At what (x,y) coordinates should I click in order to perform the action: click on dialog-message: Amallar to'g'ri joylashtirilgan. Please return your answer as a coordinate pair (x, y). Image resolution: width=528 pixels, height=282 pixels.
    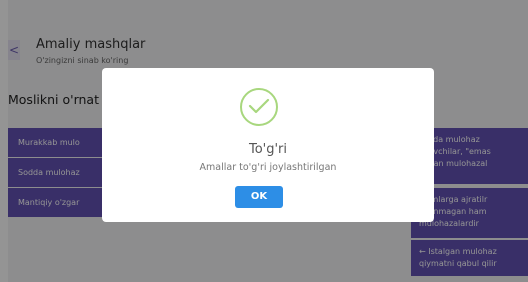
    Looking at the image, I should click on (268, 167).